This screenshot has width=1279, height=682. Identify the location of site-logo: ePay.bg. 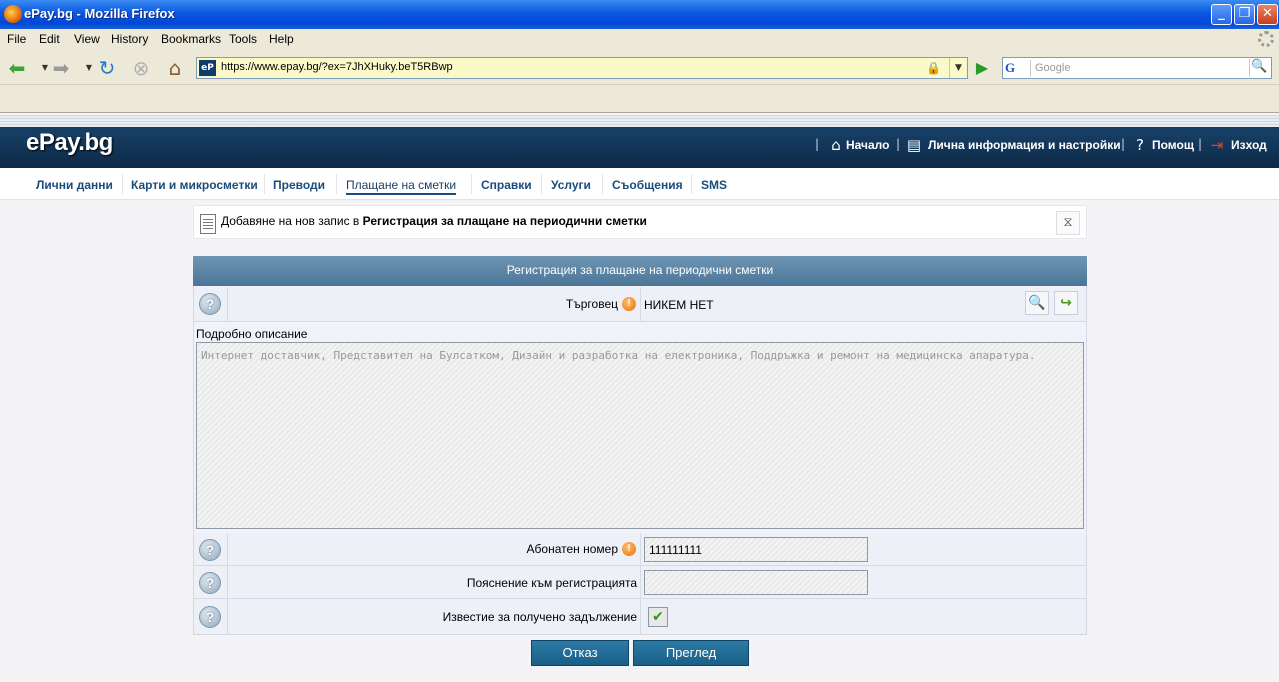
(69, 143).